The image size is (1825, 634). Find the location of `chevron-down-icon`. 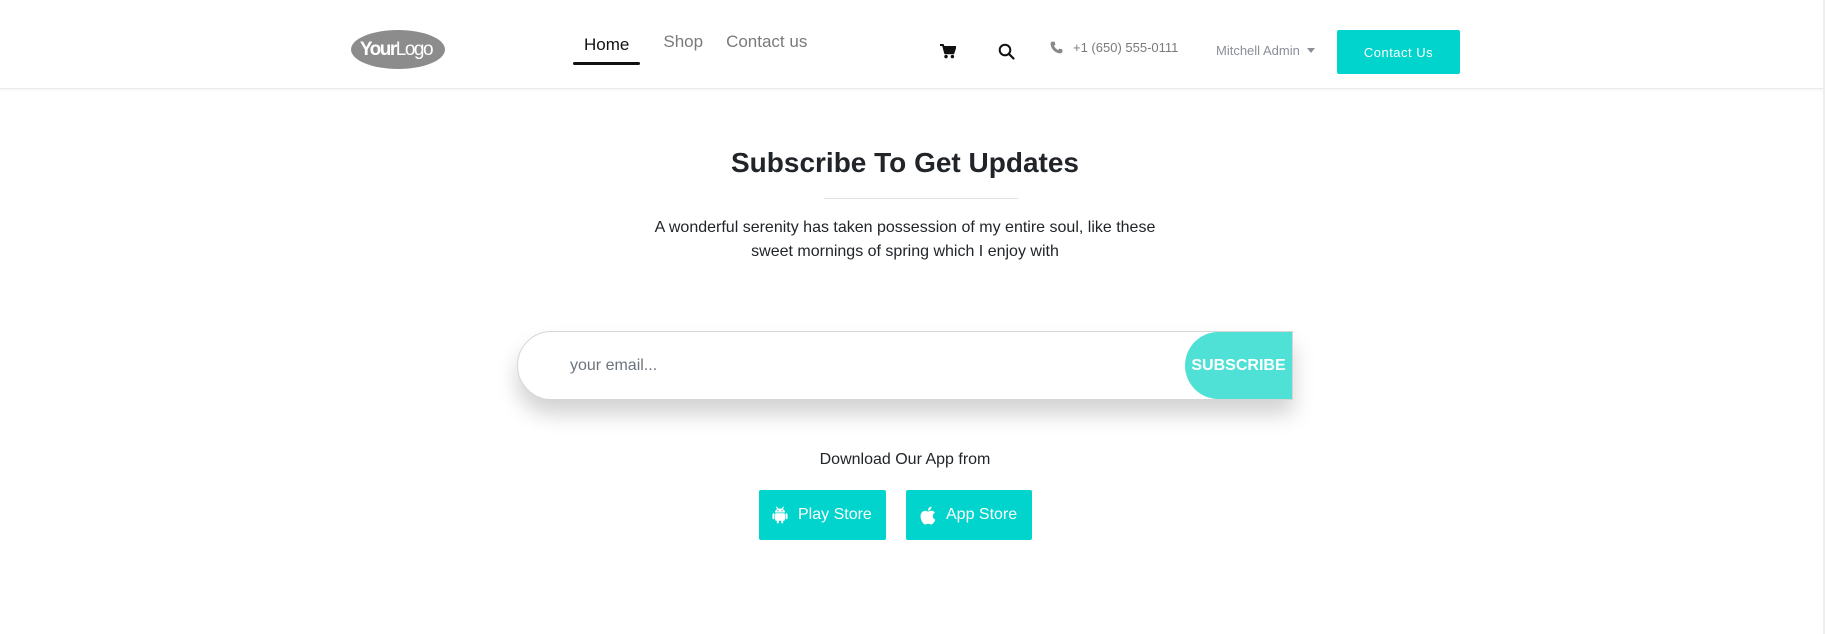

chevron-down-icon is located at coordinates (1310, 50).